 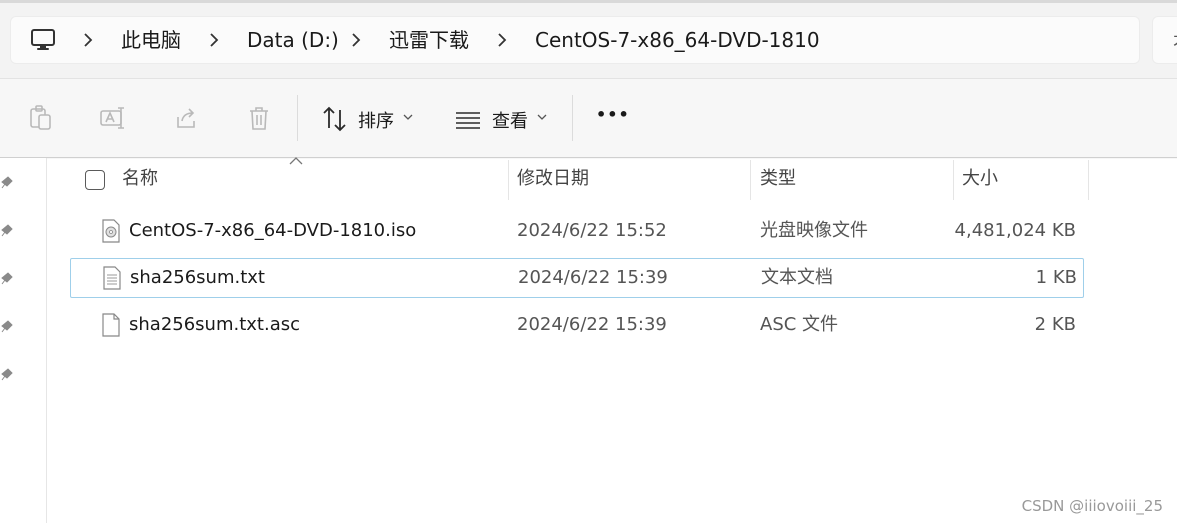 What do you see at coordinates (296, 161) in the screenshot?
I see `sort-ascending-icon` at bounding box center [296, 161].